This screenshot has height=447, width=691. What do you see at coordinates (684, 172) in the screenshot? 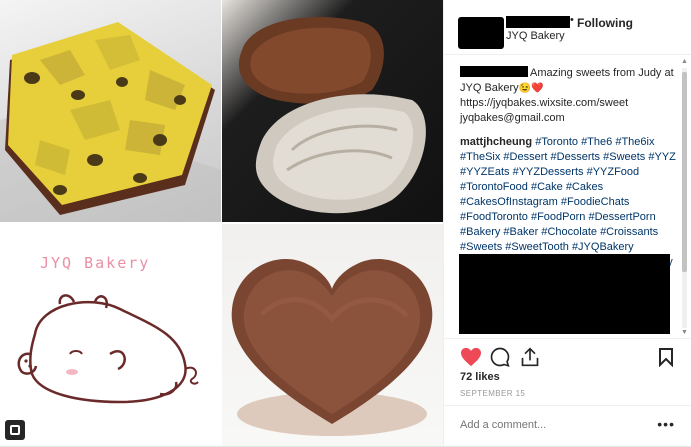
I see `scrollbar-thumb` at bounding box center [684, 172].